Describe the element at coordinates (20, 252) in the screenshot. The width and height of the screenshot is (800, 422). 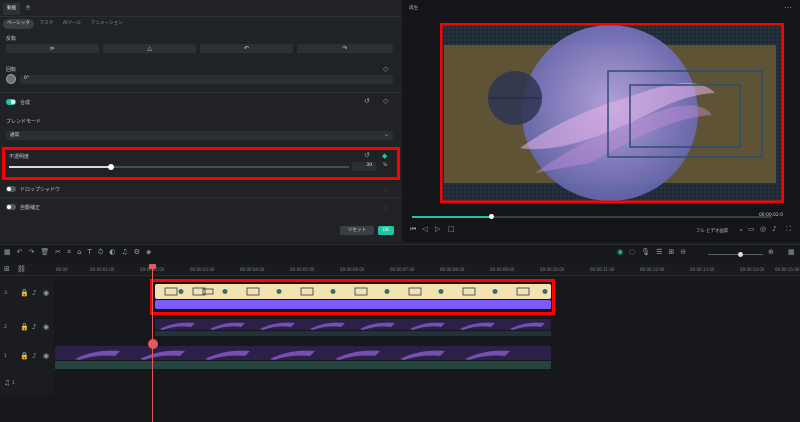
I see `undo-icon: ↶` at that location.